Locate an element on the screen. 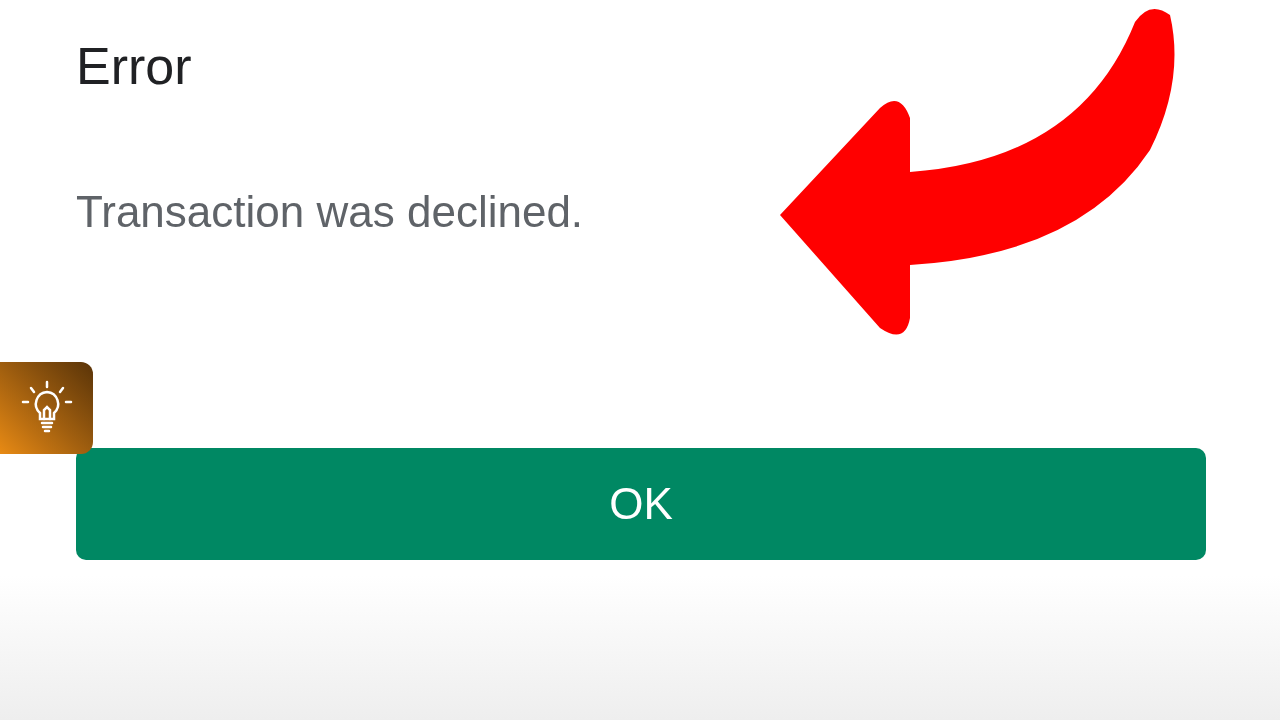 This screenshot has width=1280, height=720. ok-button: OK is located at coordinates (641, 504).